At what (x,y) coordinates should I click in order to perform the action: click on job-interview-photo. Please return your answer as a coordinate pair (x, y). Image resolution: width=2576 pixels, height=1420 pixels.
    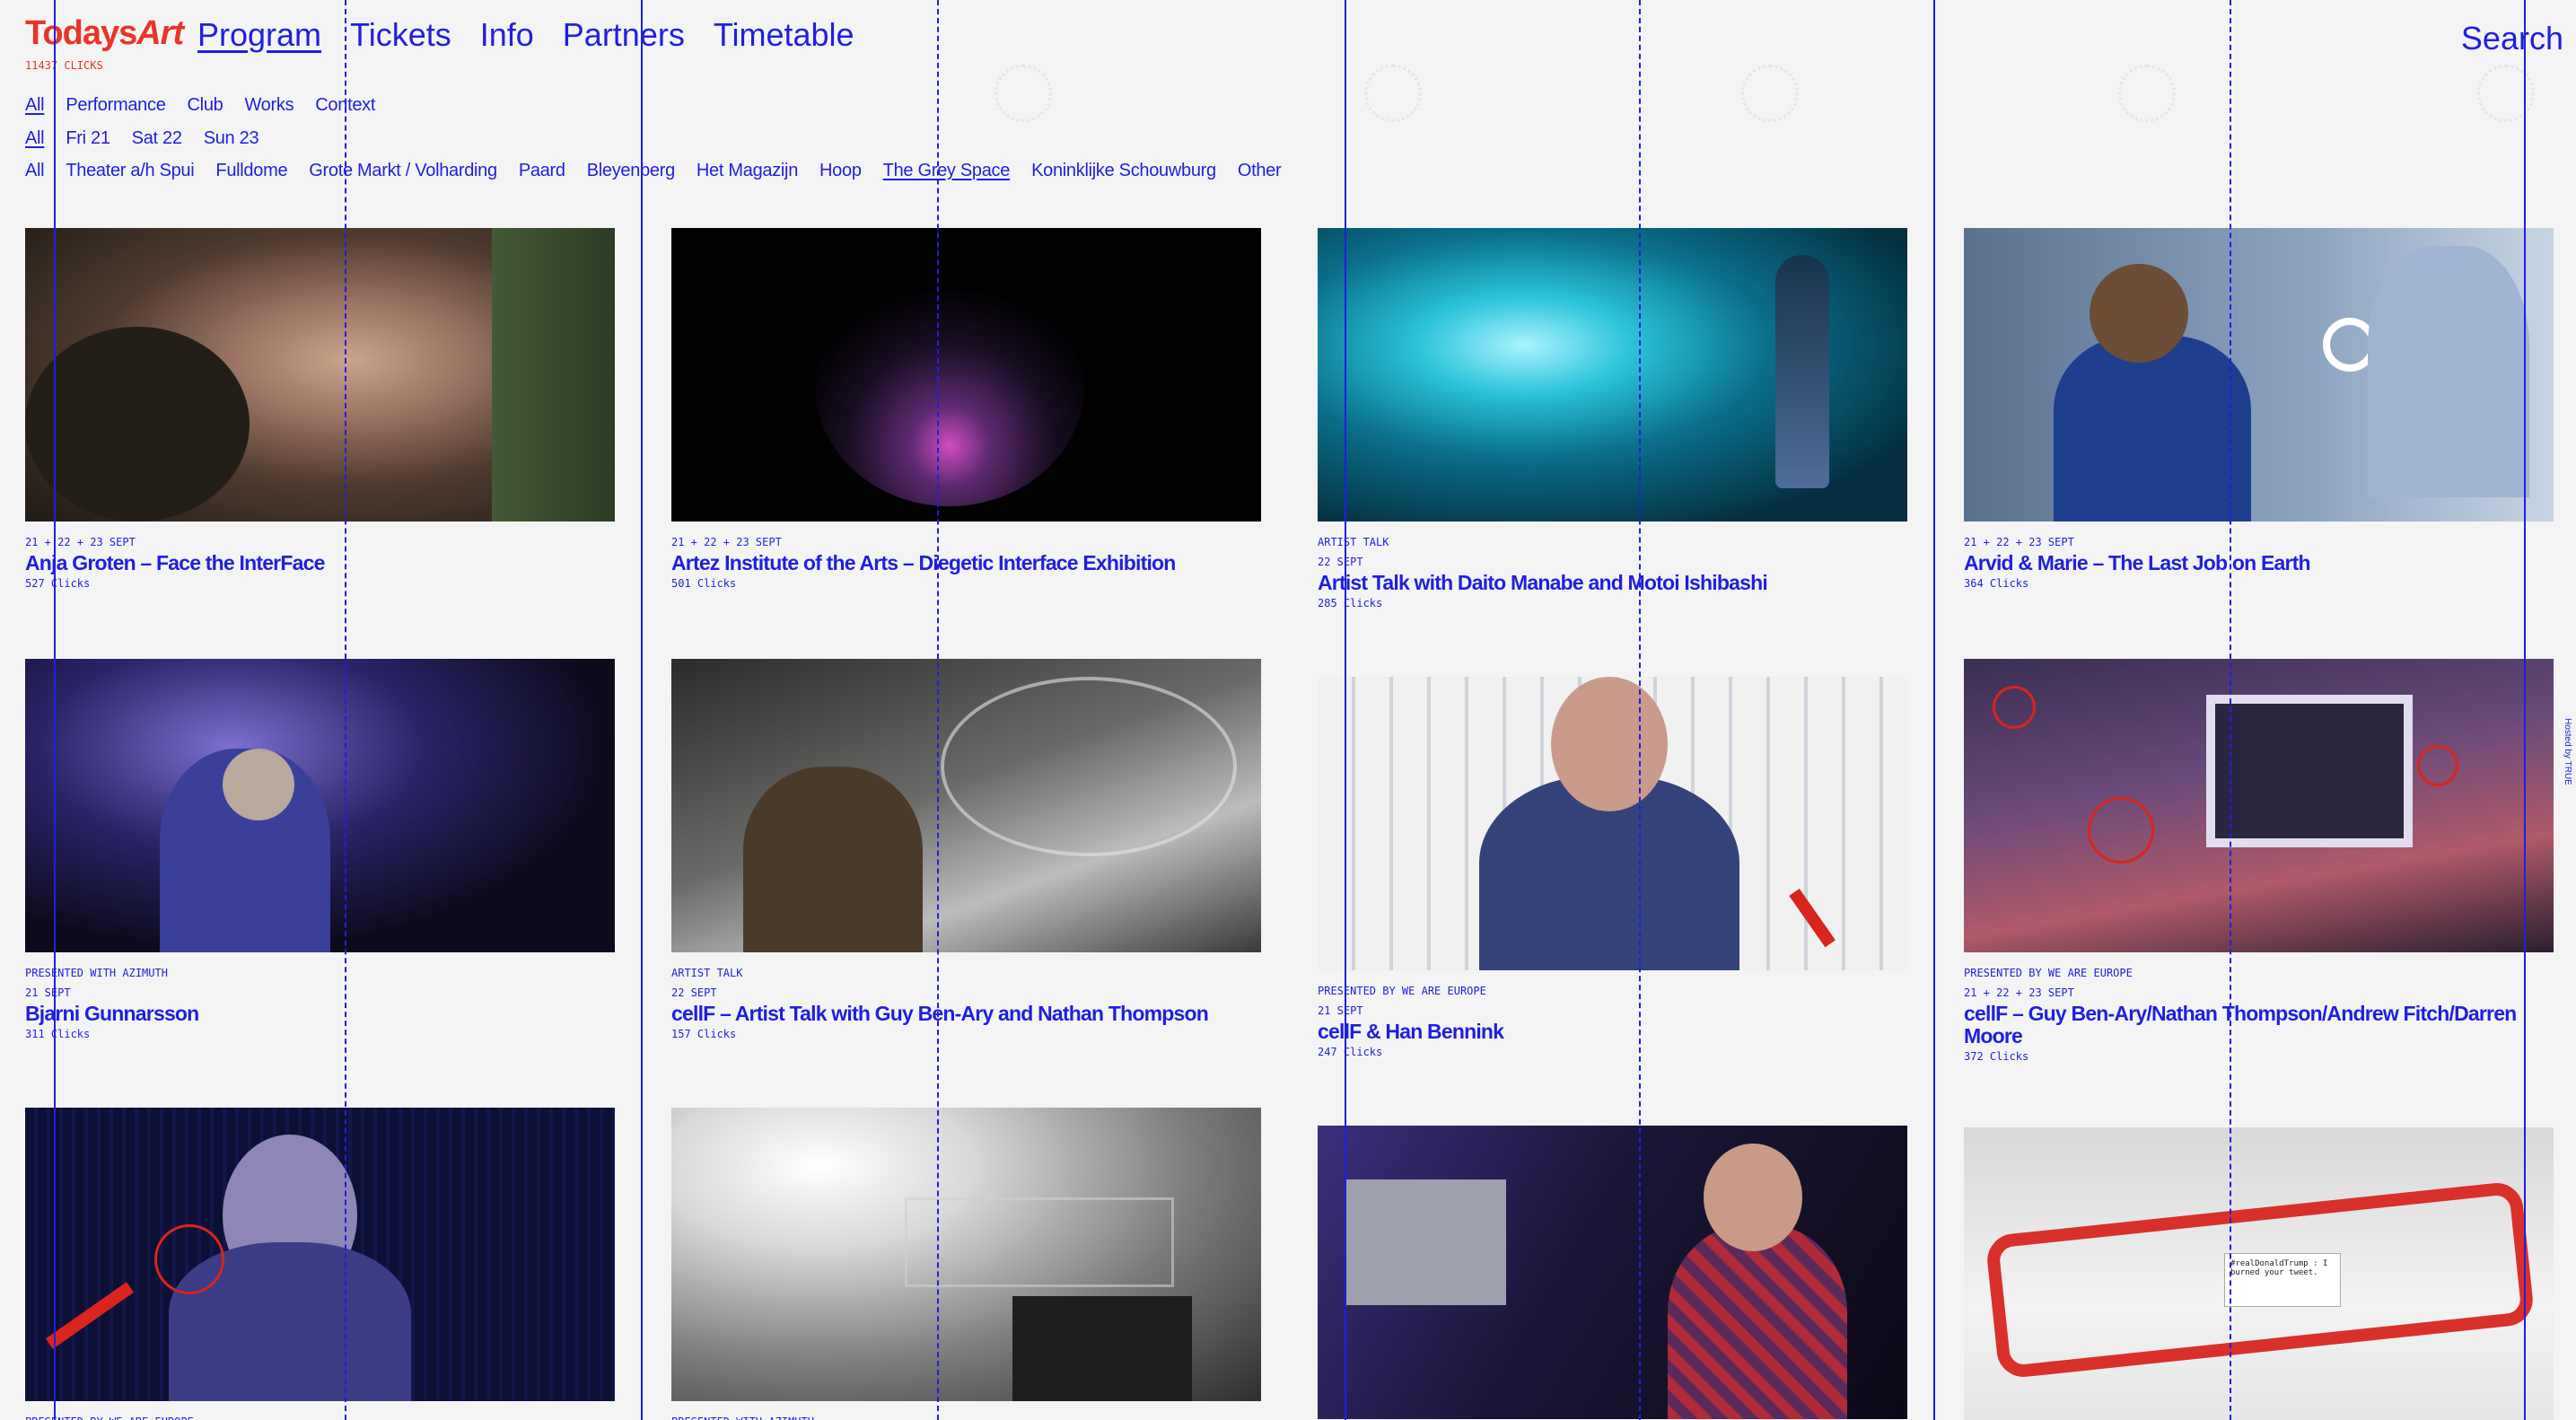
    Looking at the image, I should click on (2259, 375).